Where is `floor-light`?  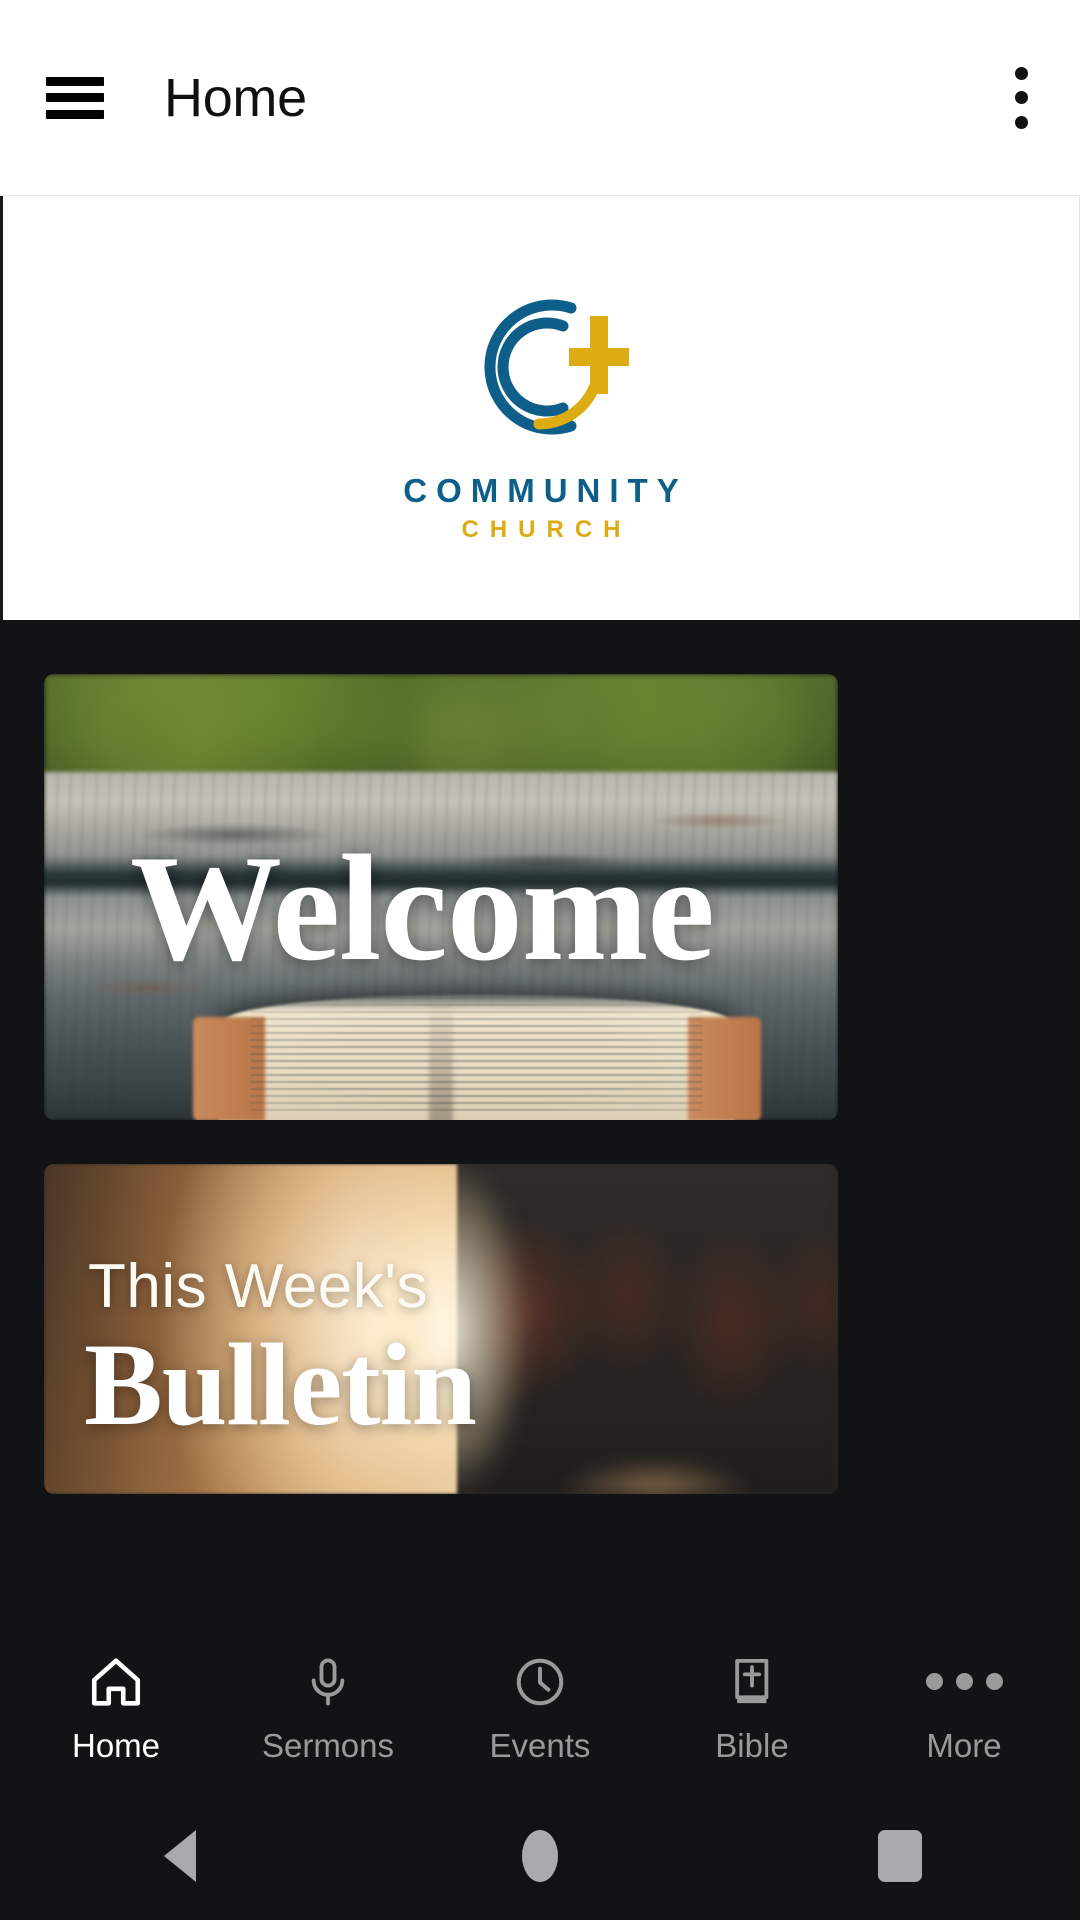 floor-light is located at coordinates (655, 1467).